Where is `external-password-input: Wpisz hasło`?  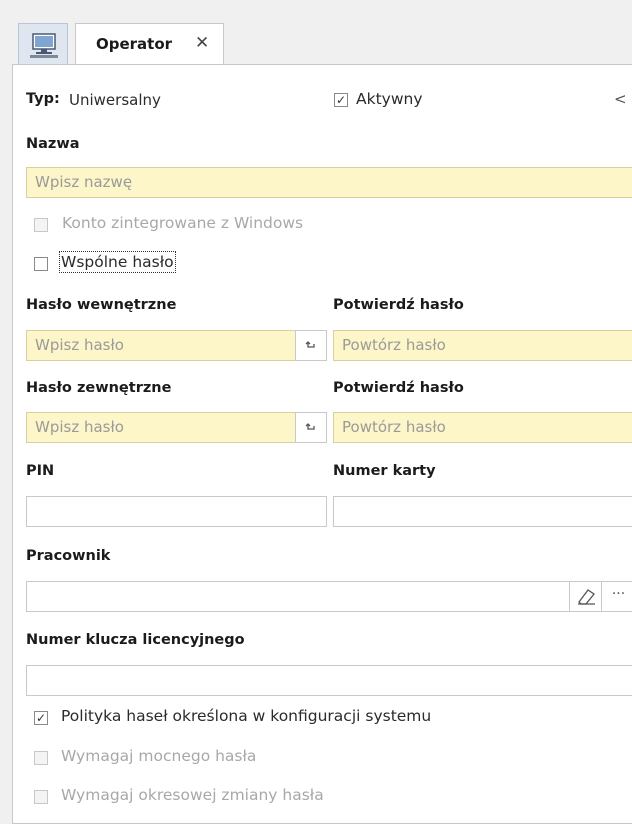
external-password-input: Wpisz hasło is located at coordinates (161, 427).